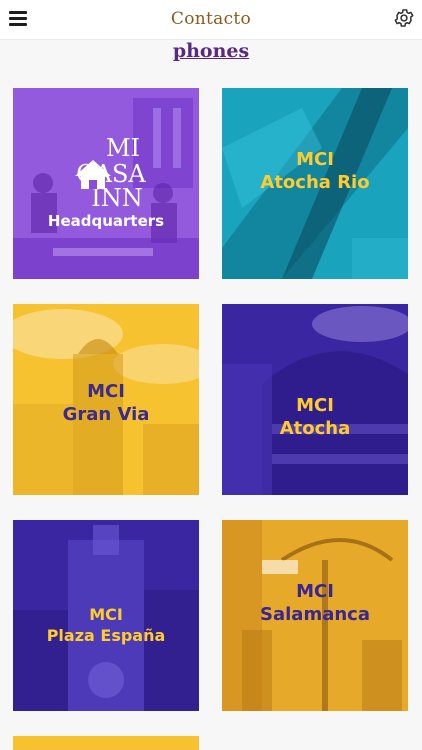 The width and height of the screenshot is (422, 750). What do you see at coordinates (404, 18) in the screenshot?
I see `gear-icon` at bounding box center [404, 18].